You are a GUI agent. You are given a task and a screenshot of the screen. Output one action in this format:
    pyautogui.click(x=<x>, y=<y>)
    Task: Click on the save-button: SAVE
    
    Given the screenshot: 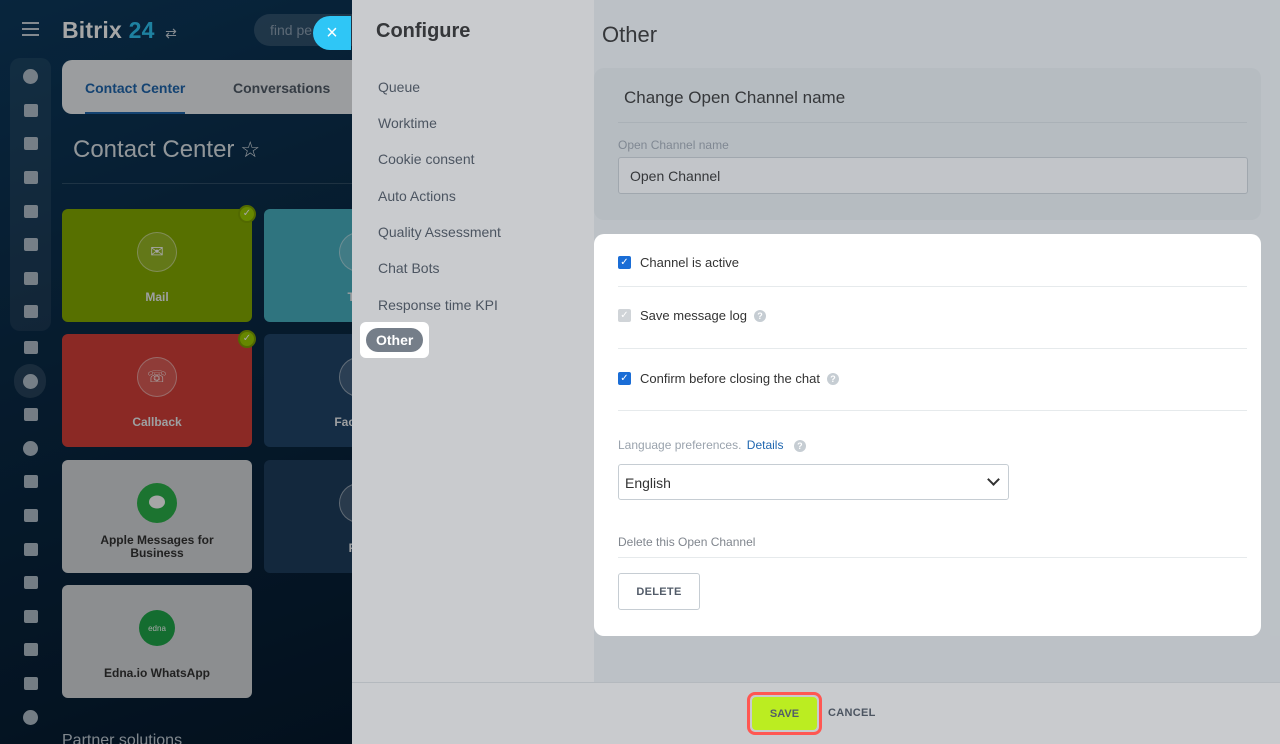 What is the action you would take?
    pyautogui.click(x=784, y=713)
    